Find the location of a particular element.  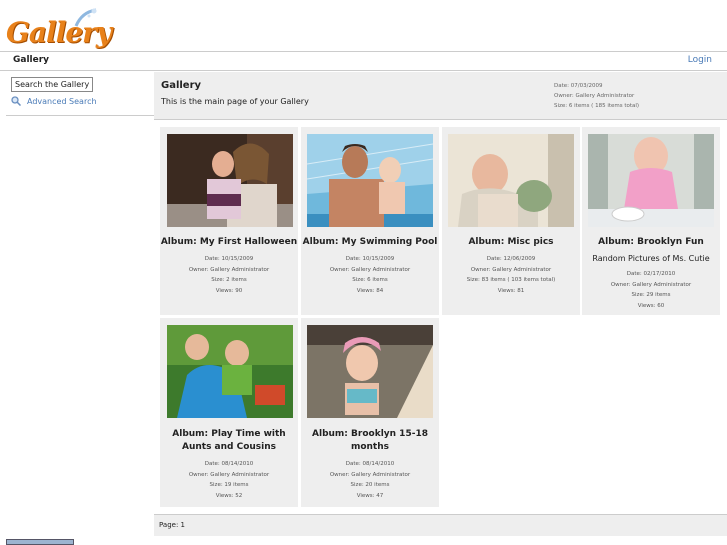

pagination-label: Page: 1 is located at coordinates (172, 525).